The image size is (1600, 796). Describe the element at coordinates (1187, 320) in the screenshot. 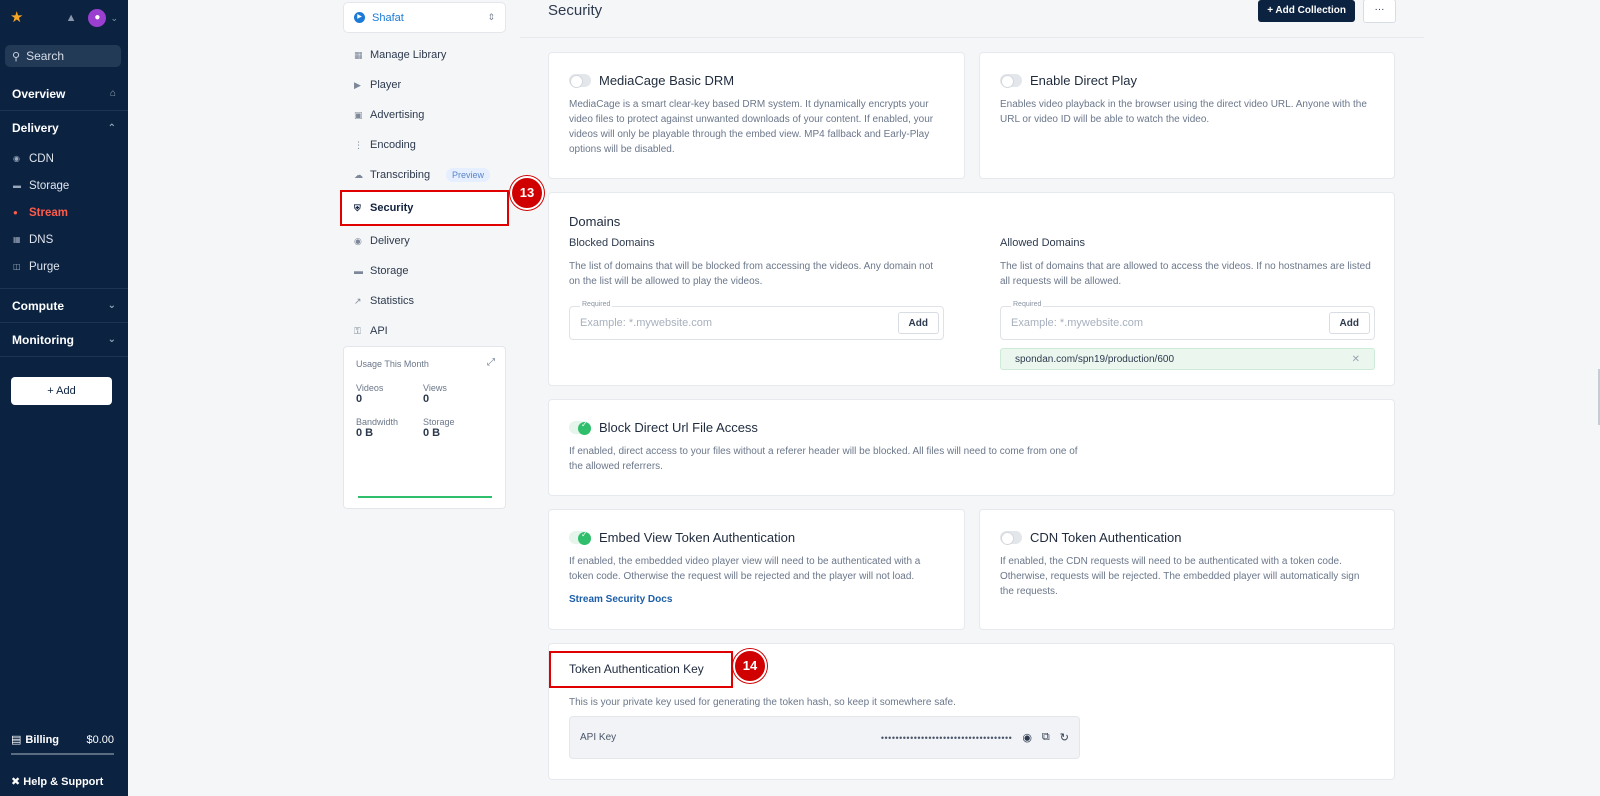

I see `allowed-domain-input: Required Example: *.mywebsite.com Add` at that location.